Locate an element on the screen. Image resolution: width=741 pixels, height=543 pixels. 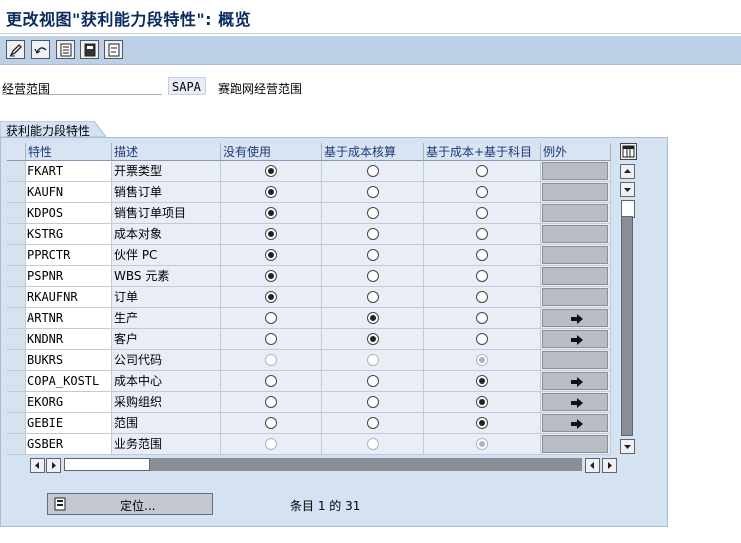
header-char: 特性 is located at coordinates (69, 152).